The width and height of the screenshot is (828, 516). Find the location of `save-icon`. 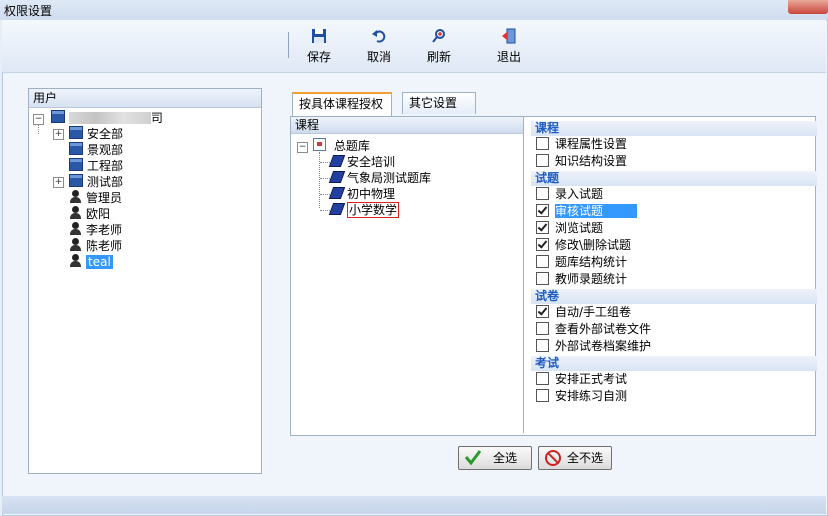

save-icon is located at coordinates (319, 36).